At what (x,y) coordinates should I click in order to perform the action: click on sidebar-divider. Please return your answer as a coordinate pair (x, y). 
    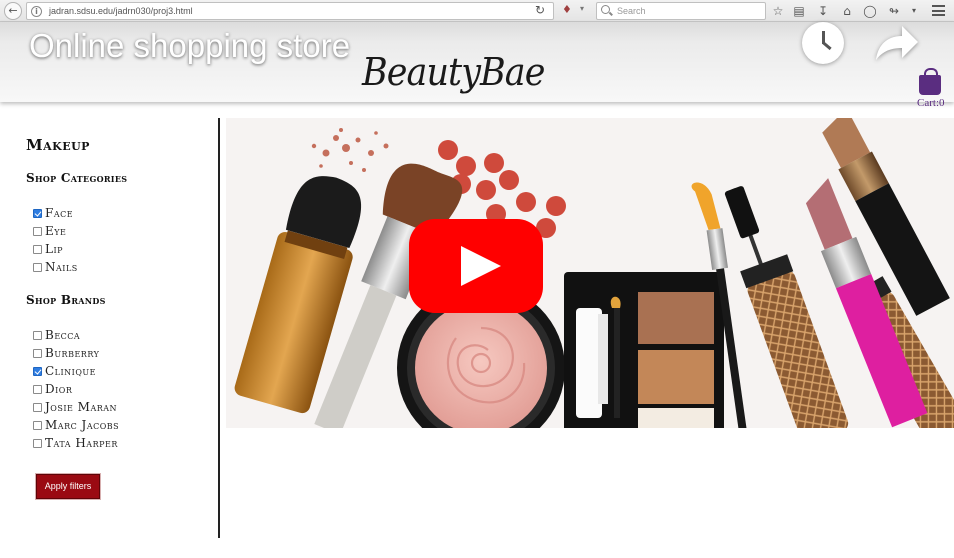
    Looking at the image, I should click on (219, 328).